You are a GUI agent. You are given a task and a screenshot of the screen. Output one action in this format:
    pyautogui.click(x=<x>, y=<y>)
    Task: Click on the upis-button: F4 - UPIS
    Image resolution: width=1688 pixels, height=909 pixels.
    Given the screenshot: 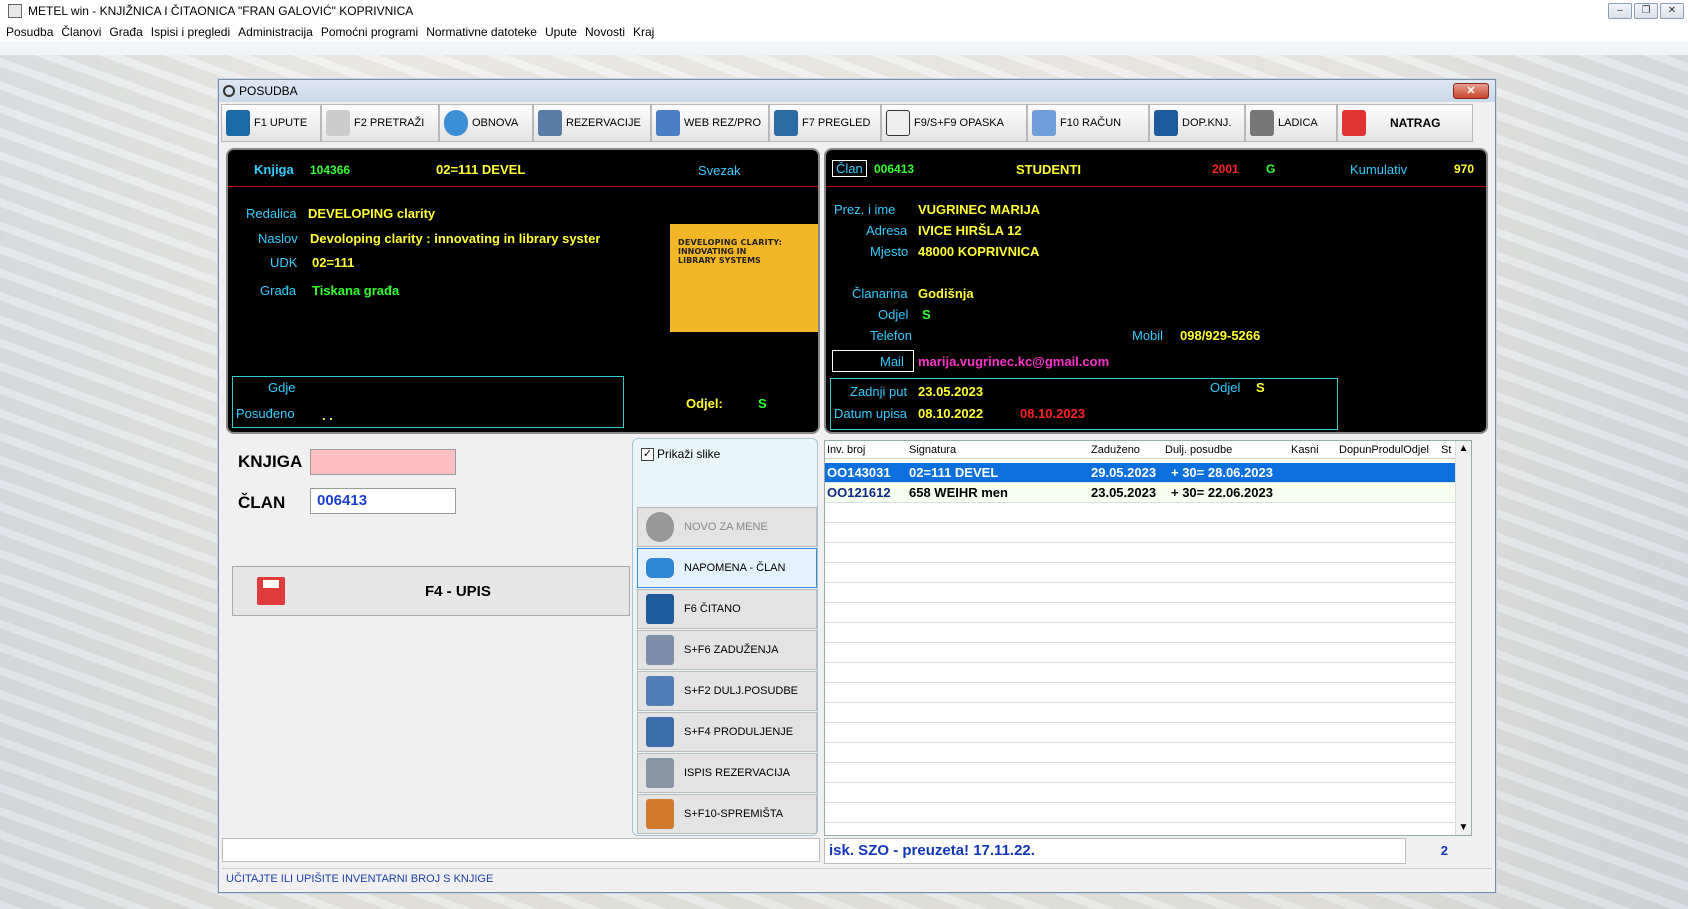 What is the action you would take?
    pyautogui.click(x=431, y=591)
    